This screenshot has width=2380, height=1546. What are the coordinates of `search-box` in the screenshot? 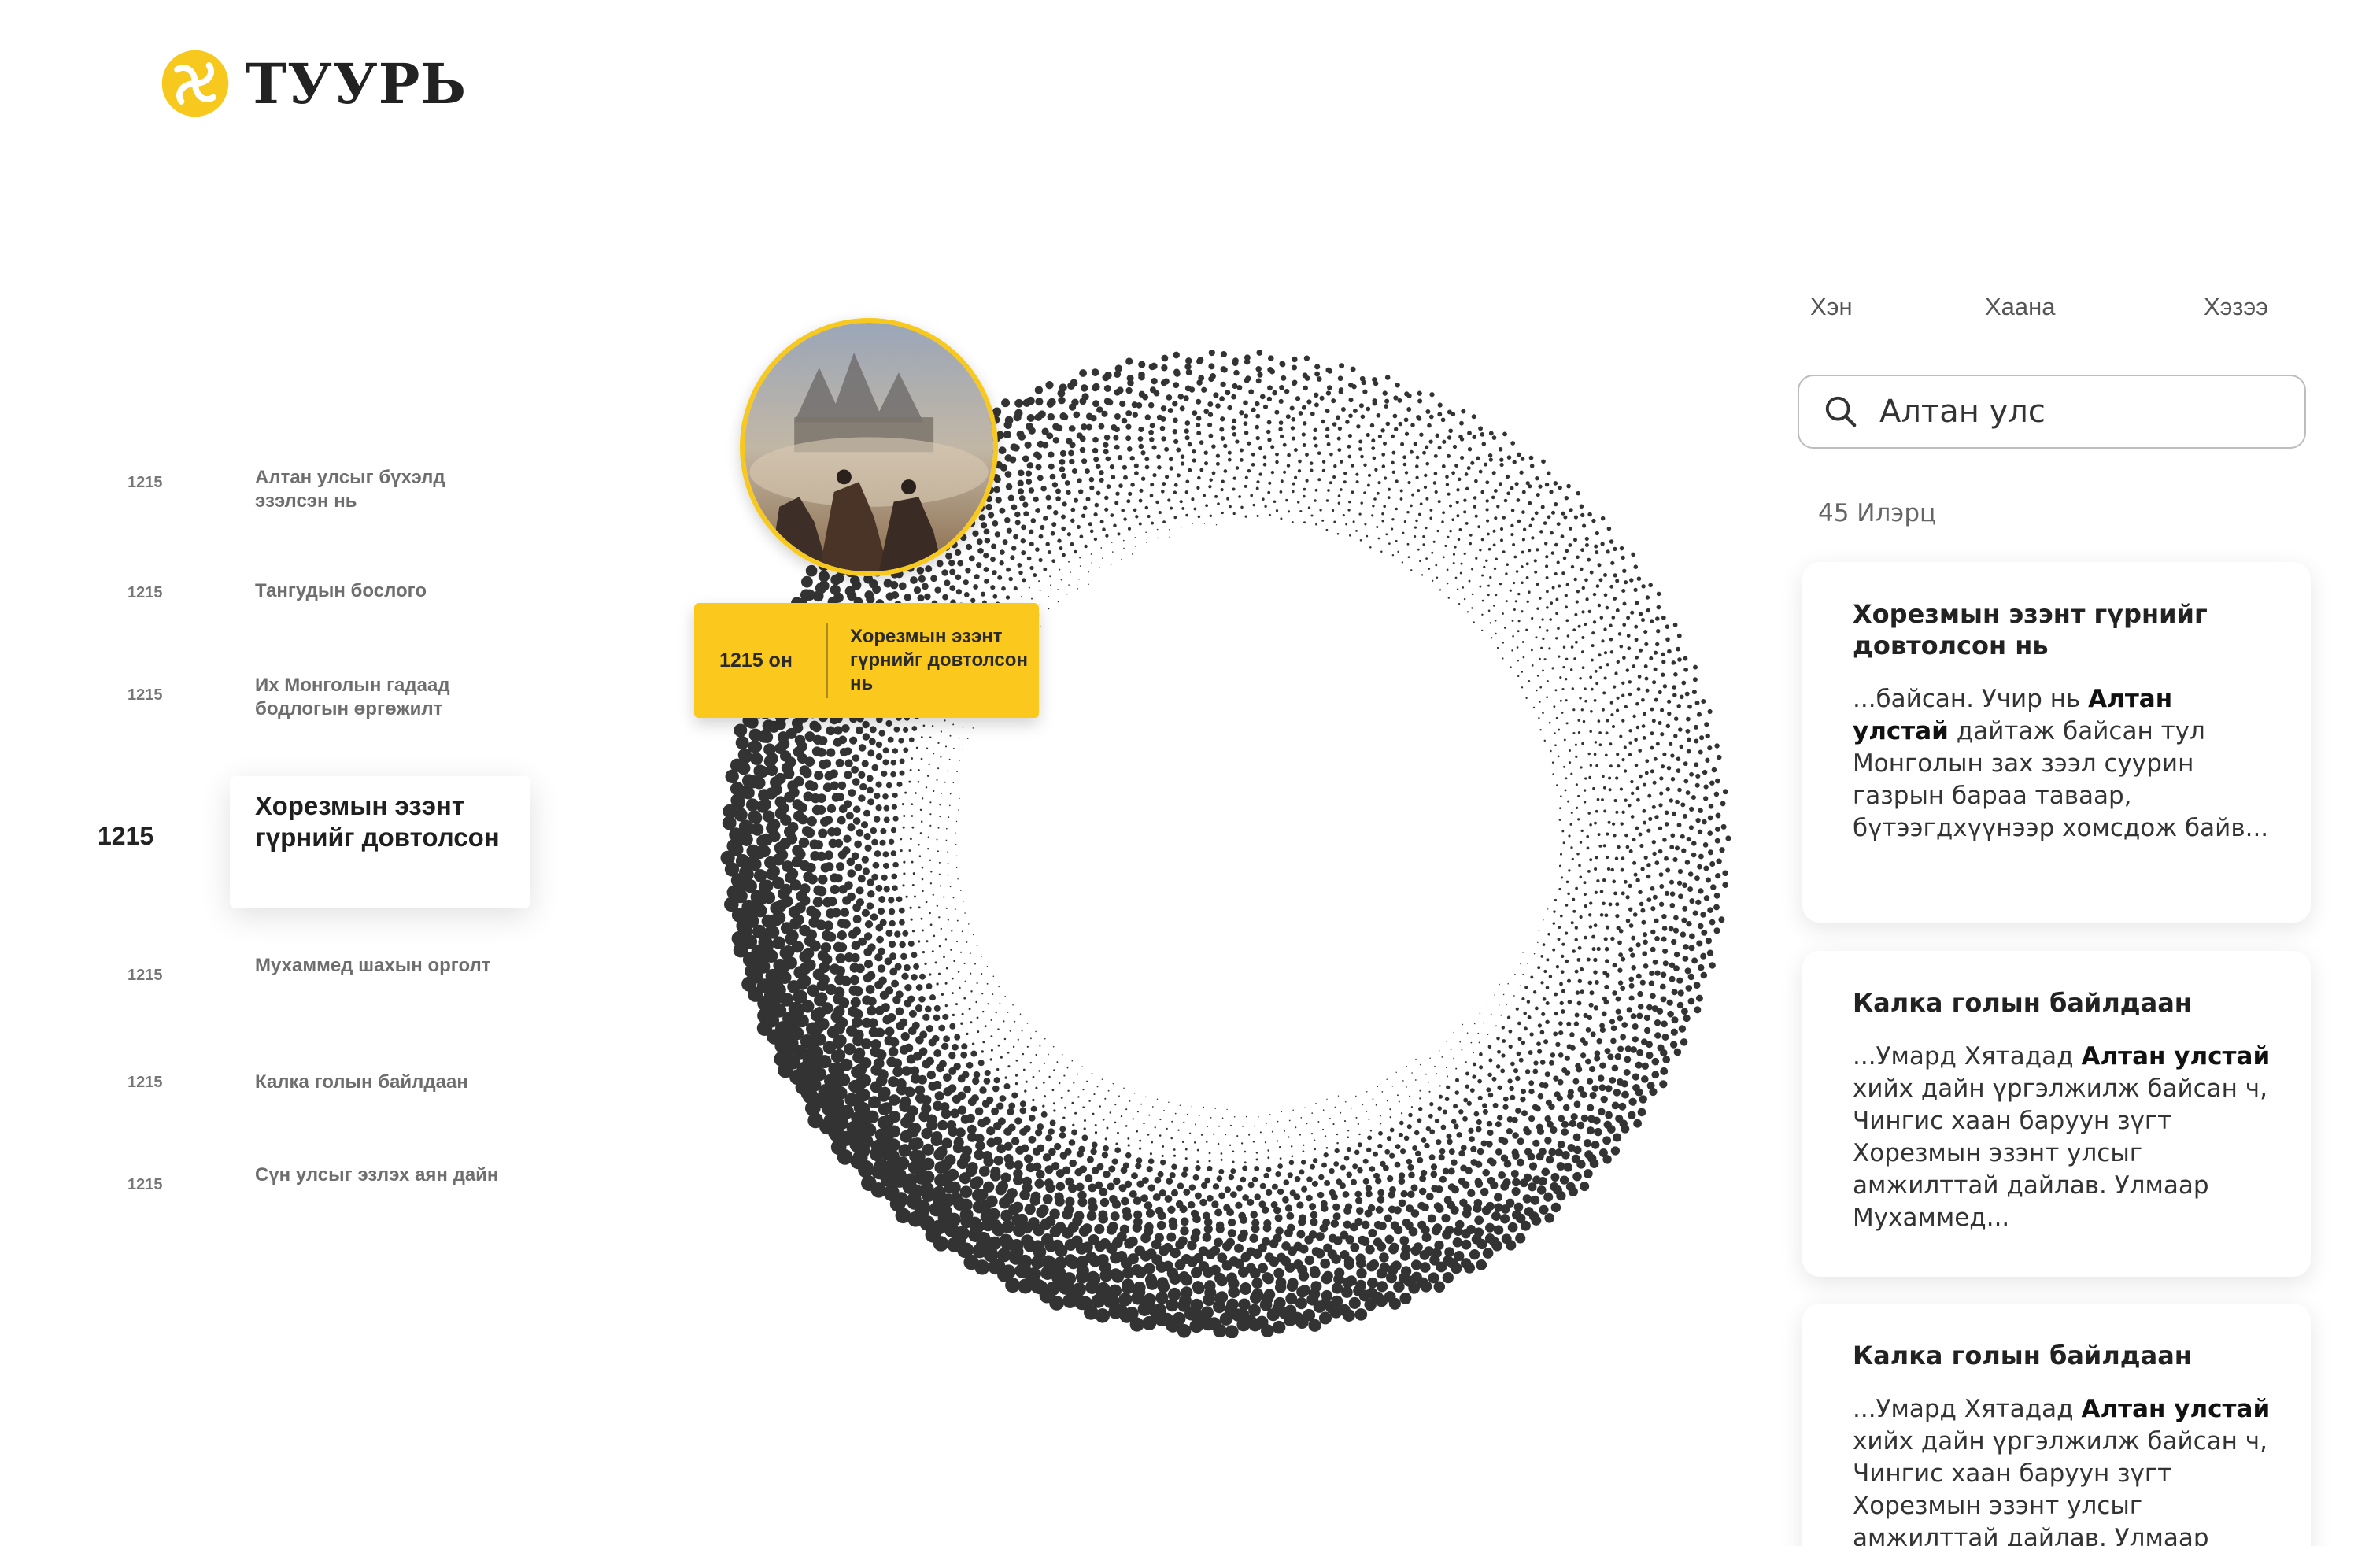 It's located at (2052, 412).